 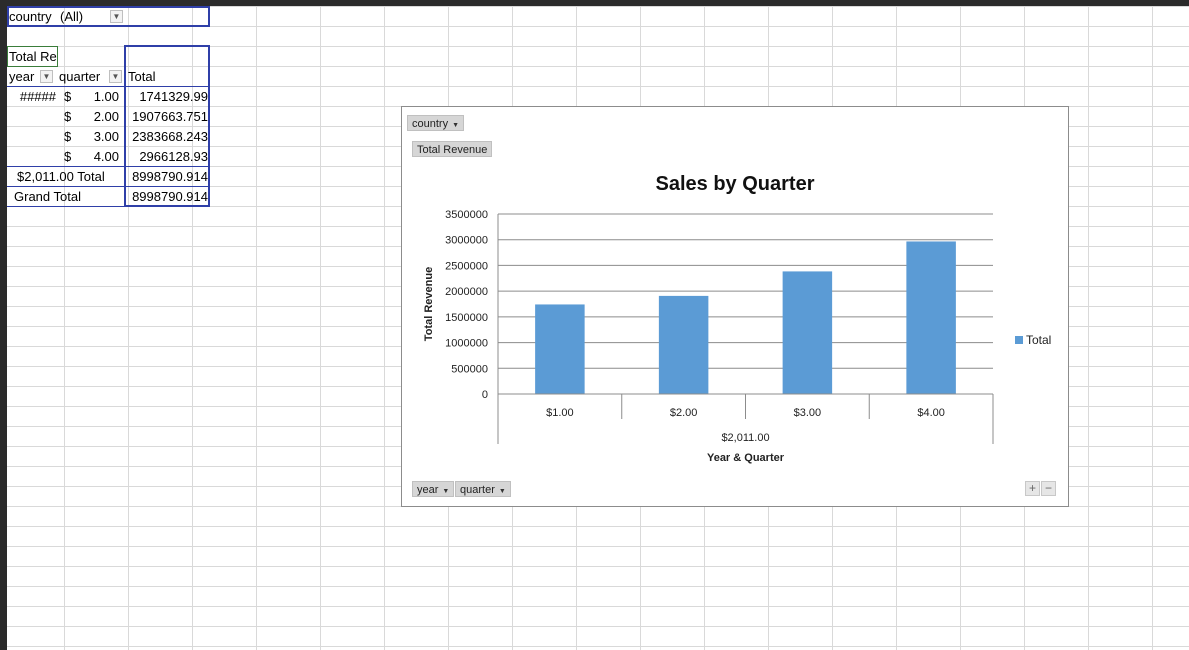 I want to click on pivot-quarter-cell: 1.00, so click(x=106, y=96).